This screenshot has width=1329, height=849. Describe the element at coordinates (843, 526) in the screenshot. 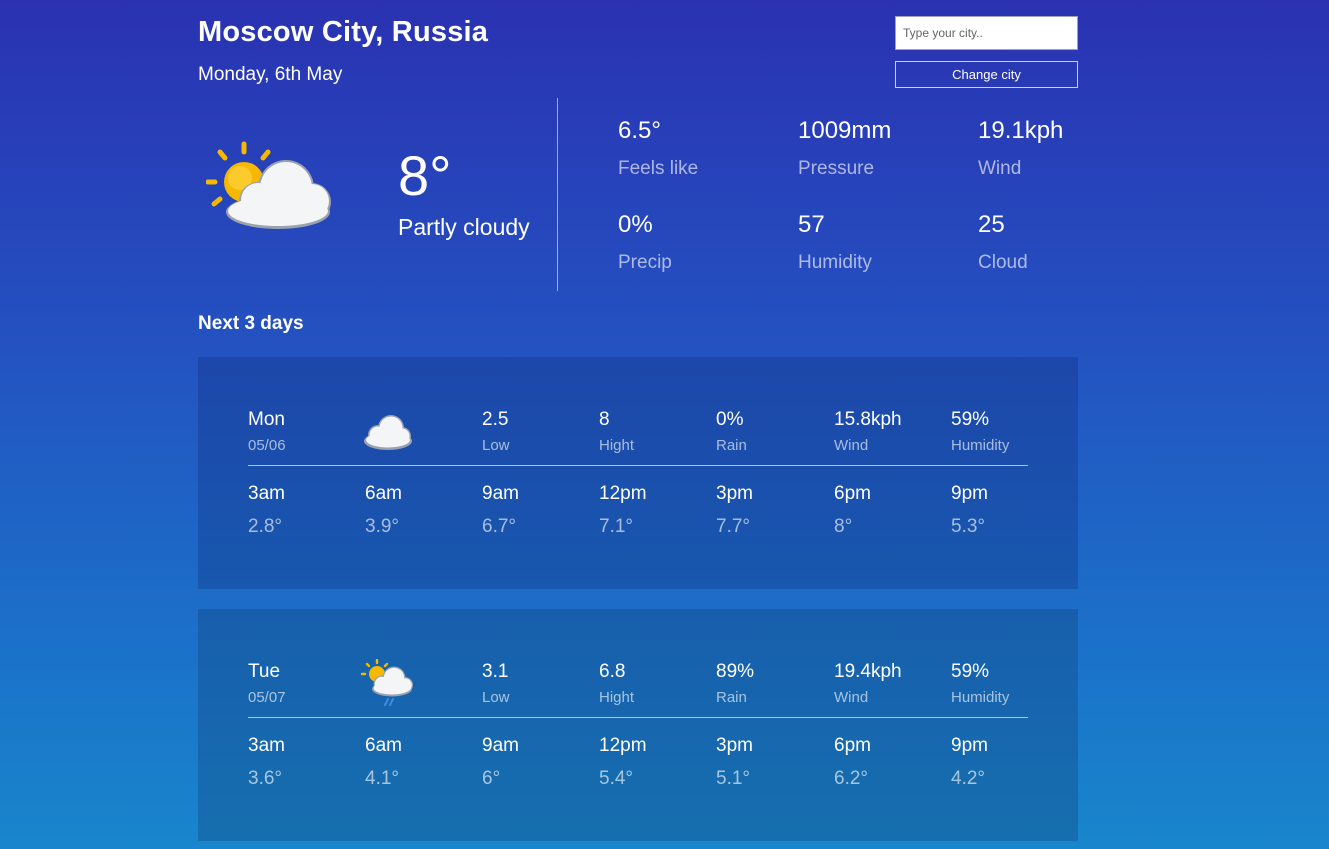

I see `hour-temp: 8°` at that location.